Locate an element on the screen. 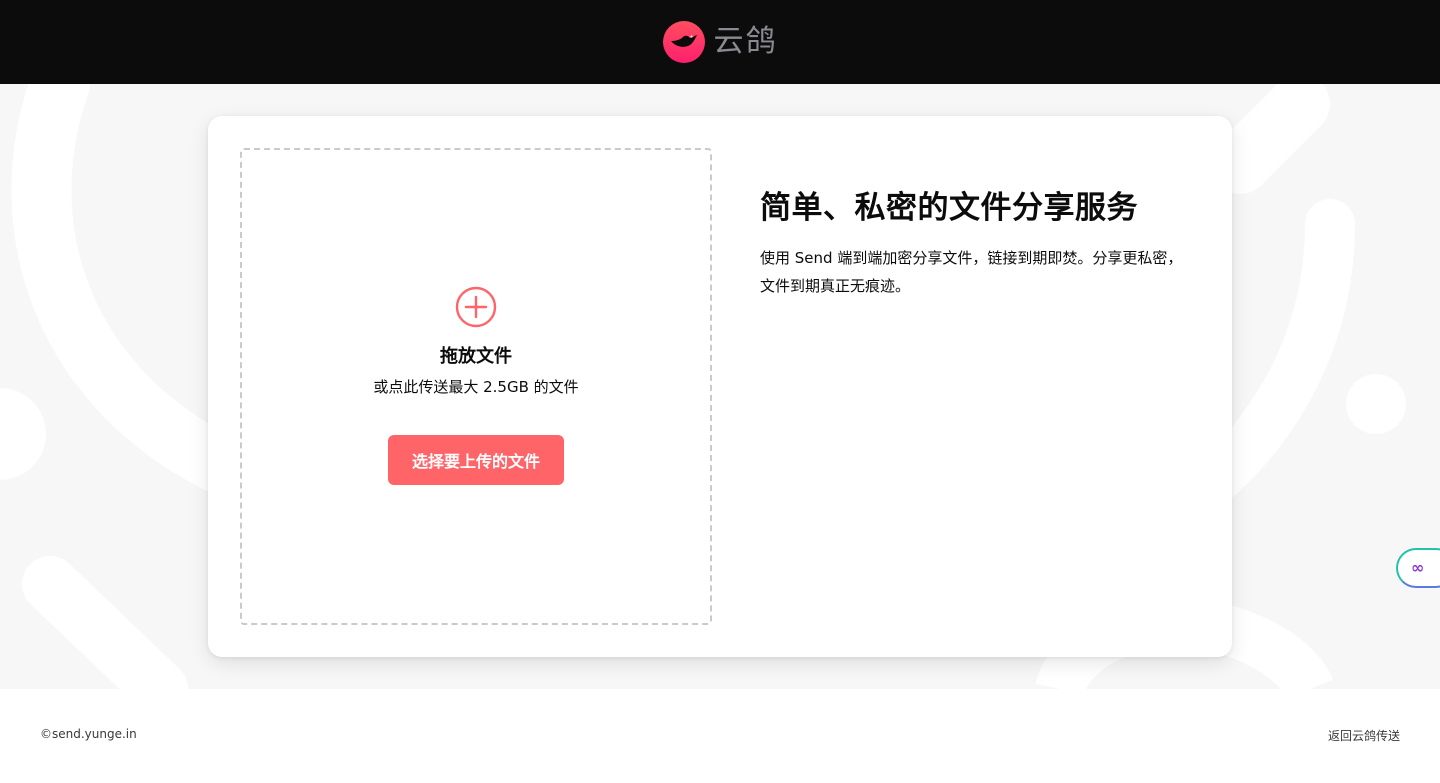  brand-name: 云鸽 is located at coordinates (745, 41).